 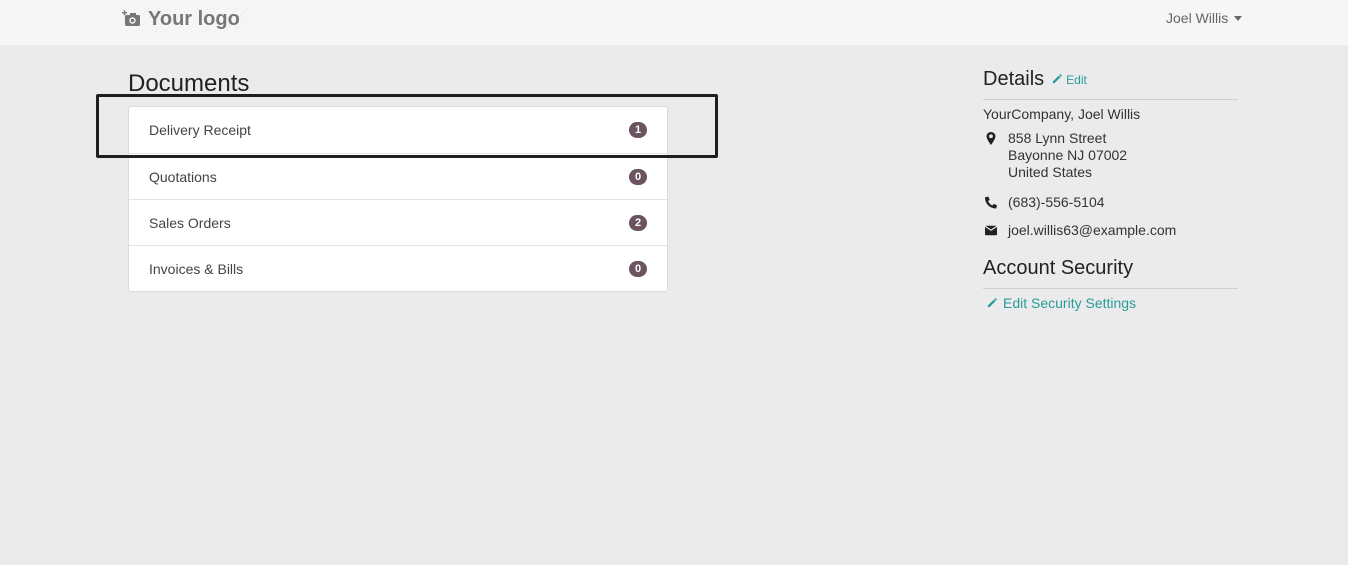 I want to click on email-address: joel.willis63@example.com, so click(x=1092, y=230).